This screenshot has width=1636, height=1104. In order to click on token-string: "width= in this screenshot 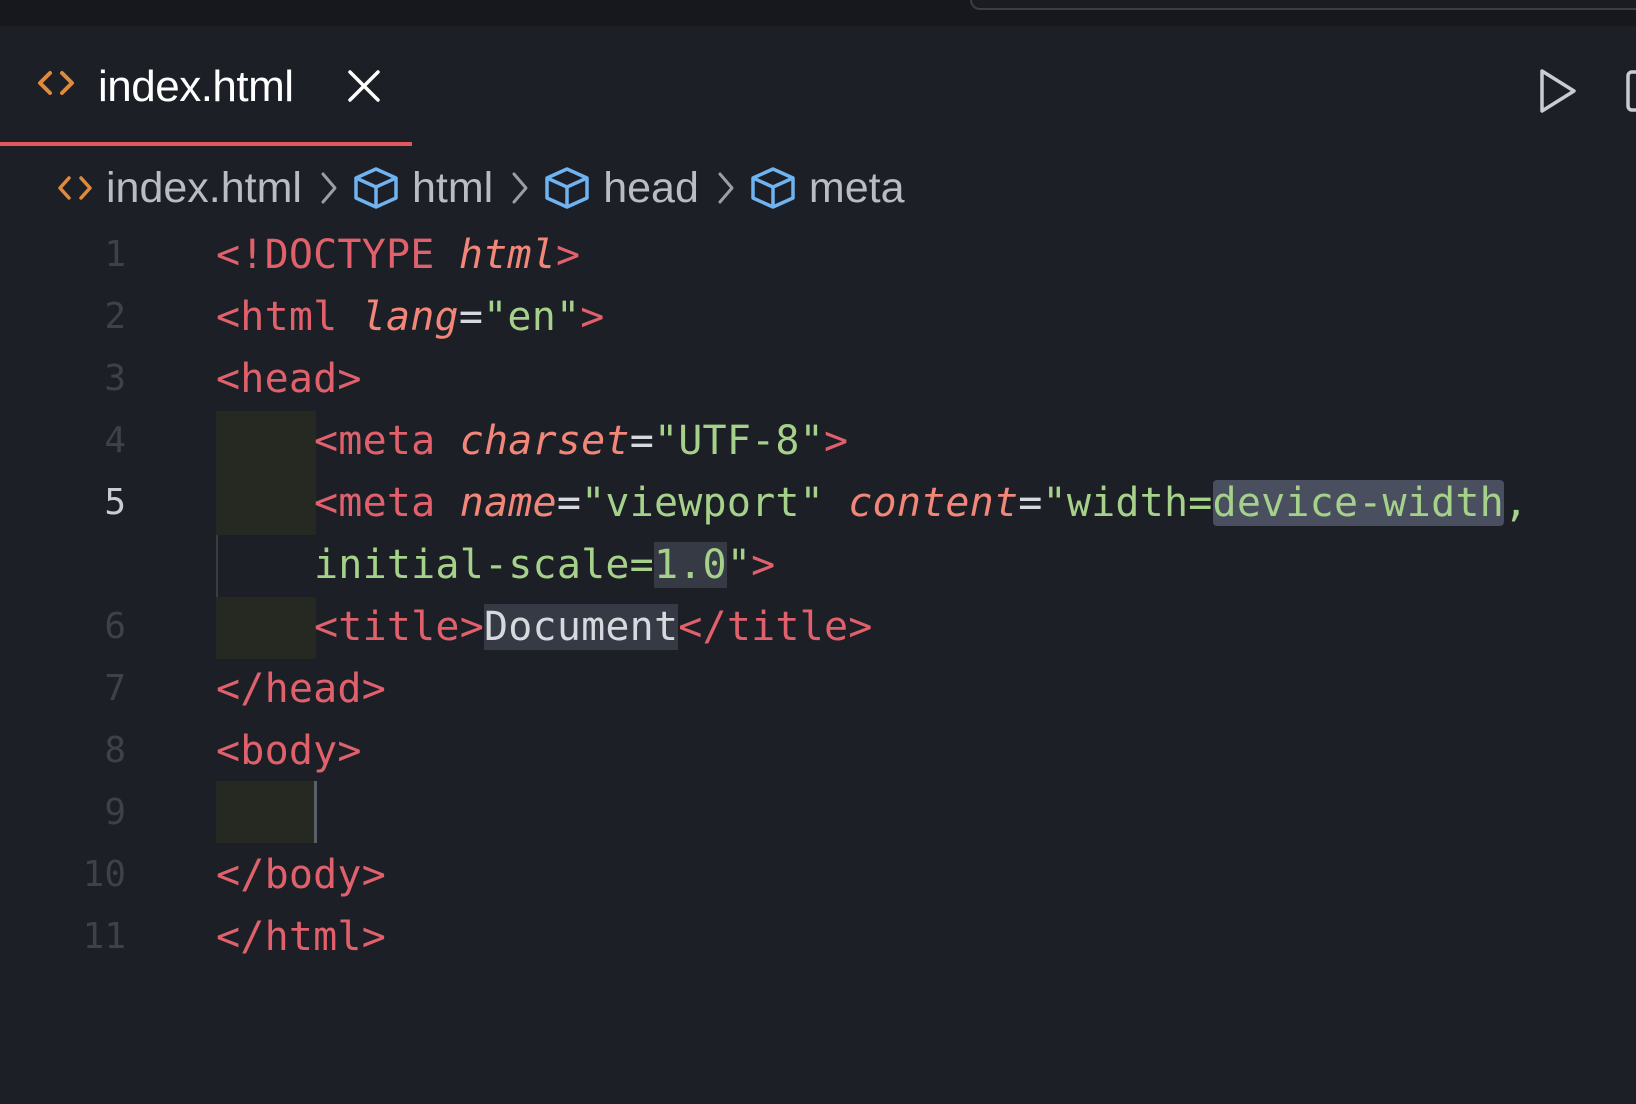, I will do `click(1127, 503)`.